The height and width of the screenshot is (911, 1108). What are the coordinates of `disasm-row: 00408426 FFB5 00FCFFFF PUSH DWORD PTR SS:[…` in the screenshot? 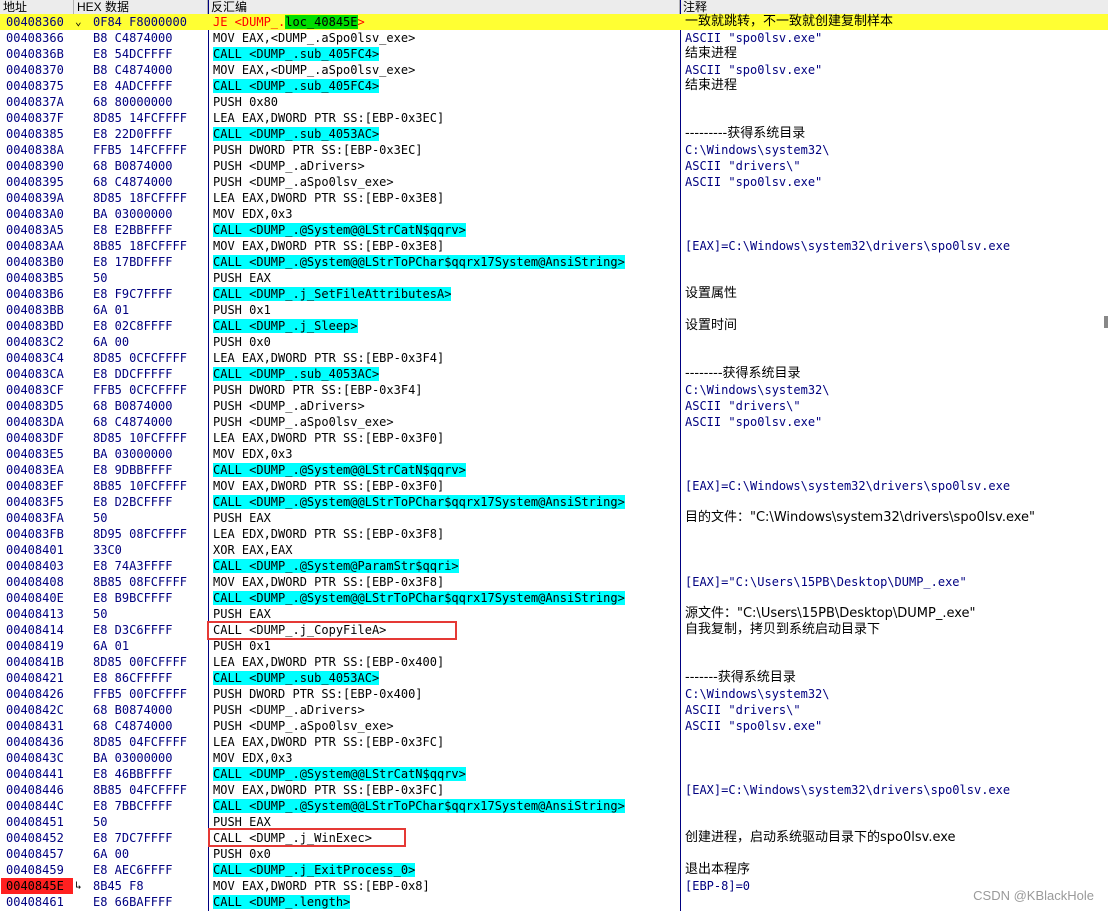 It's located at (554, 694).